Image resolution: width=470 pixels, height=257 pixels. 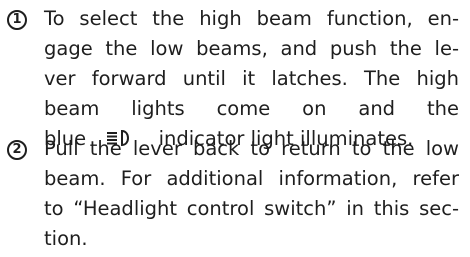 What do you see at coordinates (251, 148) in the screenshot?
I see `step-2-line-1: Pull the lever back to return to the low` at bounding box center [251, 148].